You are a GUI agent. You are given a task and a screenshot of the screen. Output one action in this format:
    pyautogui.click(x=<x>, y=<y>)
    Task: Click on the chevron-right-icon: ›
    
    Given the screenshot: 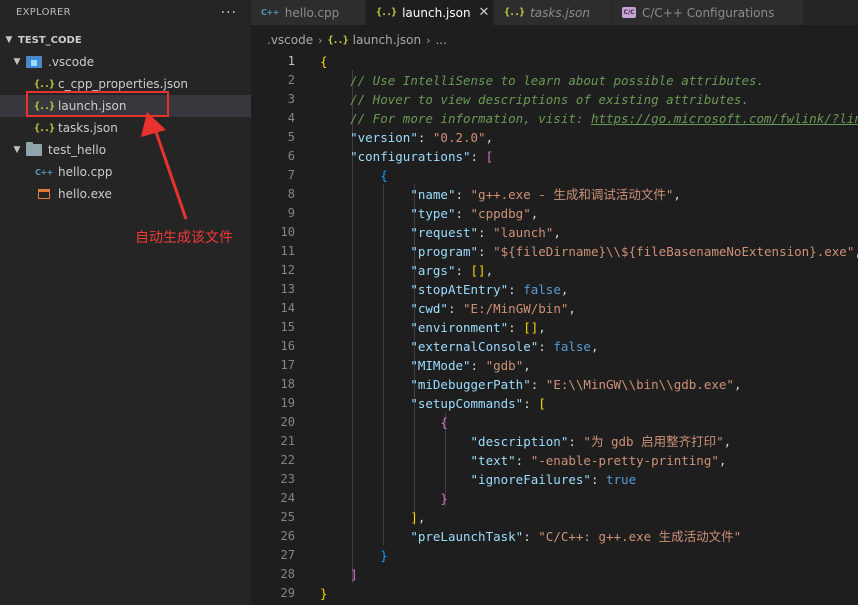 What is the action you would take?
    pyautogui.click(x=428, y=40)
    